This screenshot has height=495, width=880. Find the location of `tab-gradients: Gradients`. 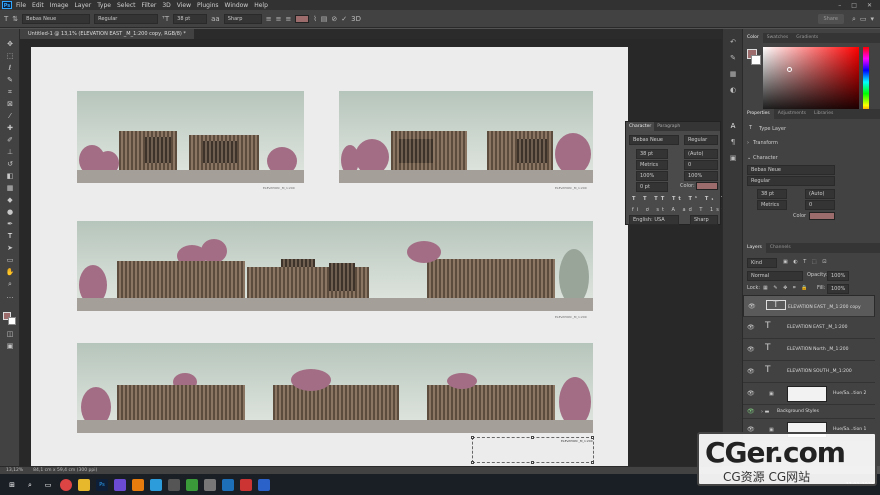

tab-gradients: Gradients is located at coordinates (807, 38).